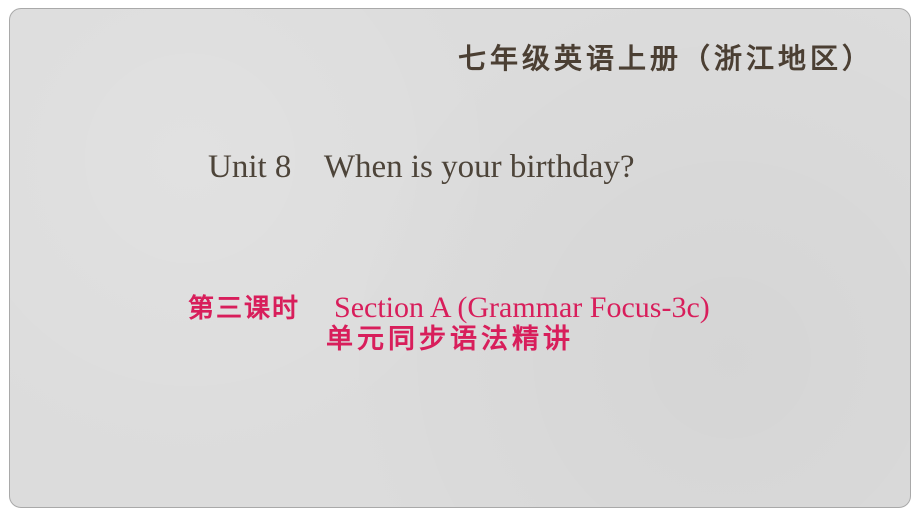 The height and width of the screenshot is (518, 920). Describe the element at coordinates (450, 339) in the screenshot. I see `subtitle: 单元同步语法精讲` at that location.